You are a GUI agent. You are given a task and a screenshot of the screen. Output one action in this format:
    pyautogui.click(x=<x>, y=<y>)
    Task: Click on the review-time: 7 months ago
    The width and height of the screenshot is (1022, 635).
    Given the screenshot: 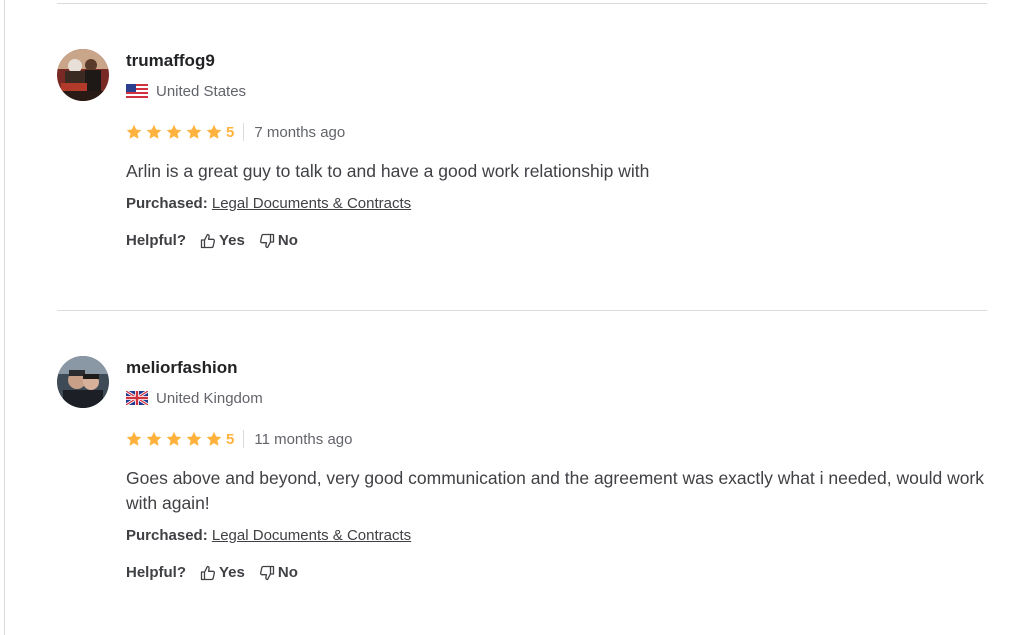 What is the action you would take?
    pyautogui.click(x=300, y=132)
    